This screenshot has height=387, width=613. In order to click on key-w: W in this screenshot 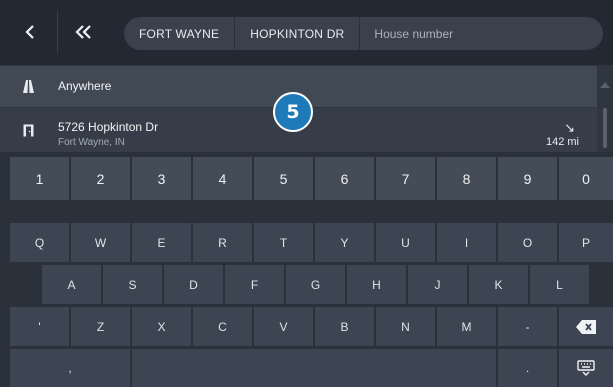, I will do `click(100, 242)`.